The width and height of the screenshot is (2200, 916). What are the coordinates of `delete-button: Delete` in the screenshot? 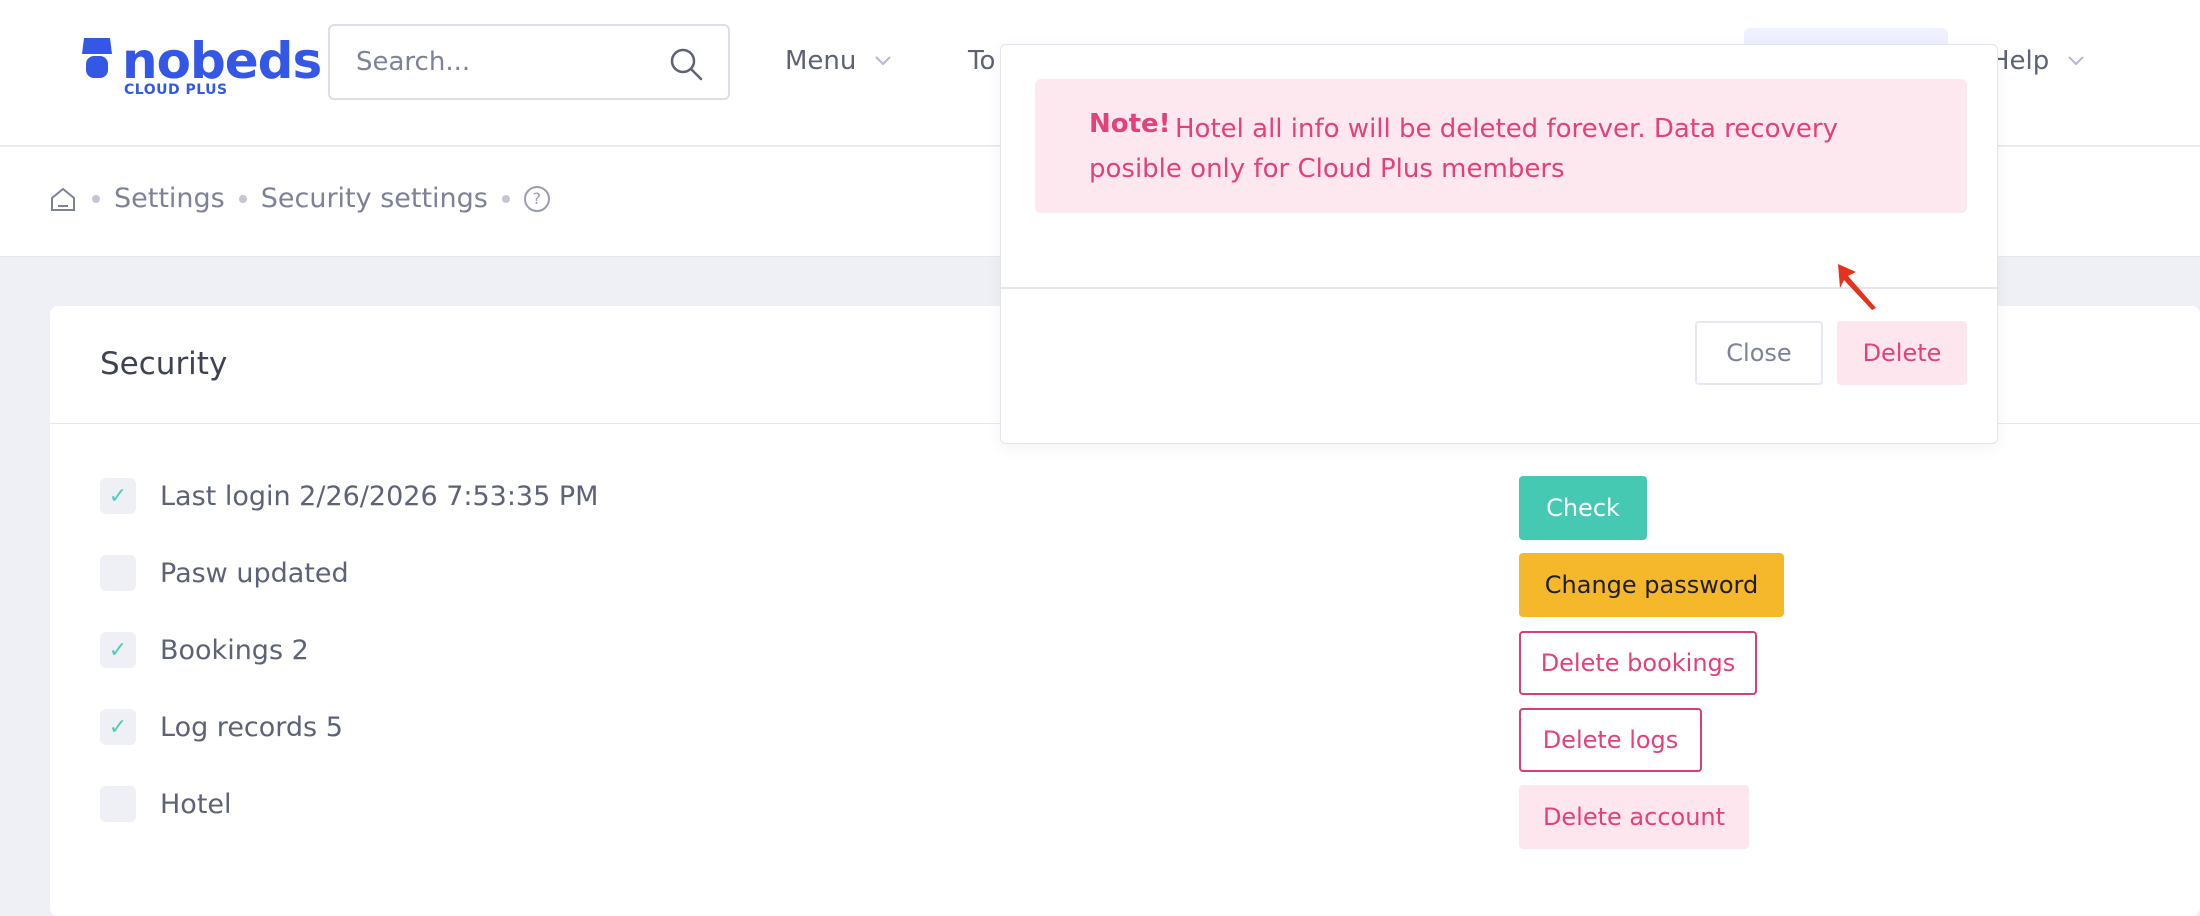 It's located at (1902, 353).